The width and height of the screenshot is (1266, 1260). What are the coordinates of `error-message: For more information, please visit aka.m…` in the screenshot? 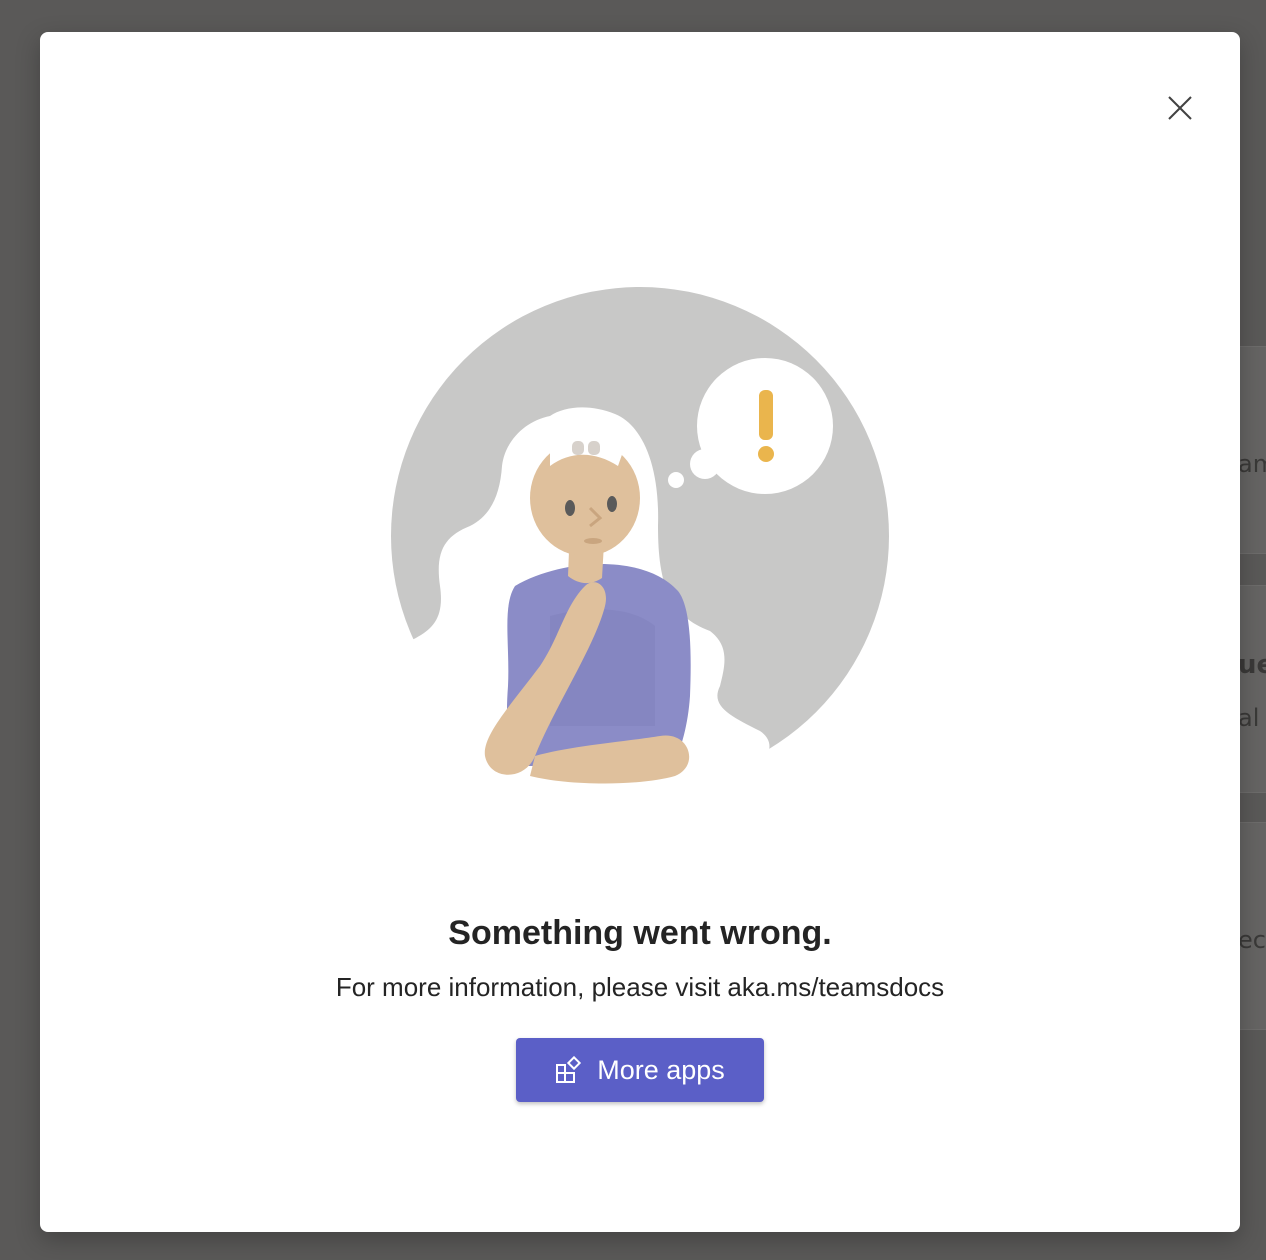 It's located at (640, 987).